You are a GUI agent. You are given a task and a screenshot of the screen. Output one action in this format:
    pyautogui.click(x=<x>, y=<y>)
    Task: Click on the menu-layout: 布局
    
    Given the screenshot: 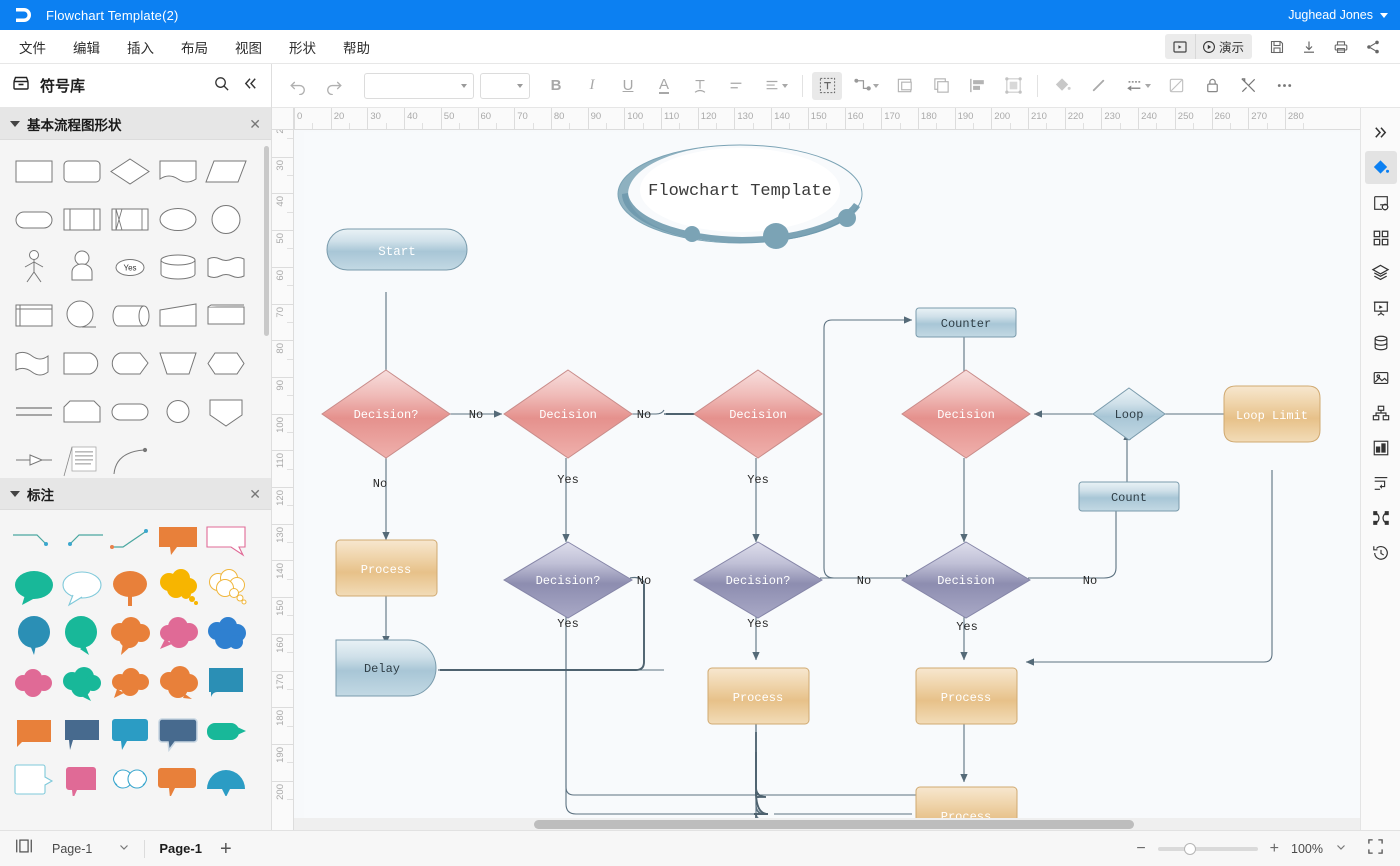 What is the action you would take?
    pyautogui.click(x=194, y=47)
    